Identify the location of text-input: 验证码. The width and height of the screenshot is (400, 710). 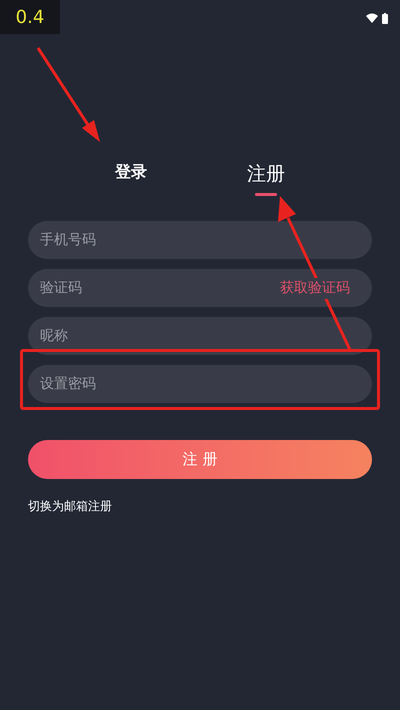
(159, 288).